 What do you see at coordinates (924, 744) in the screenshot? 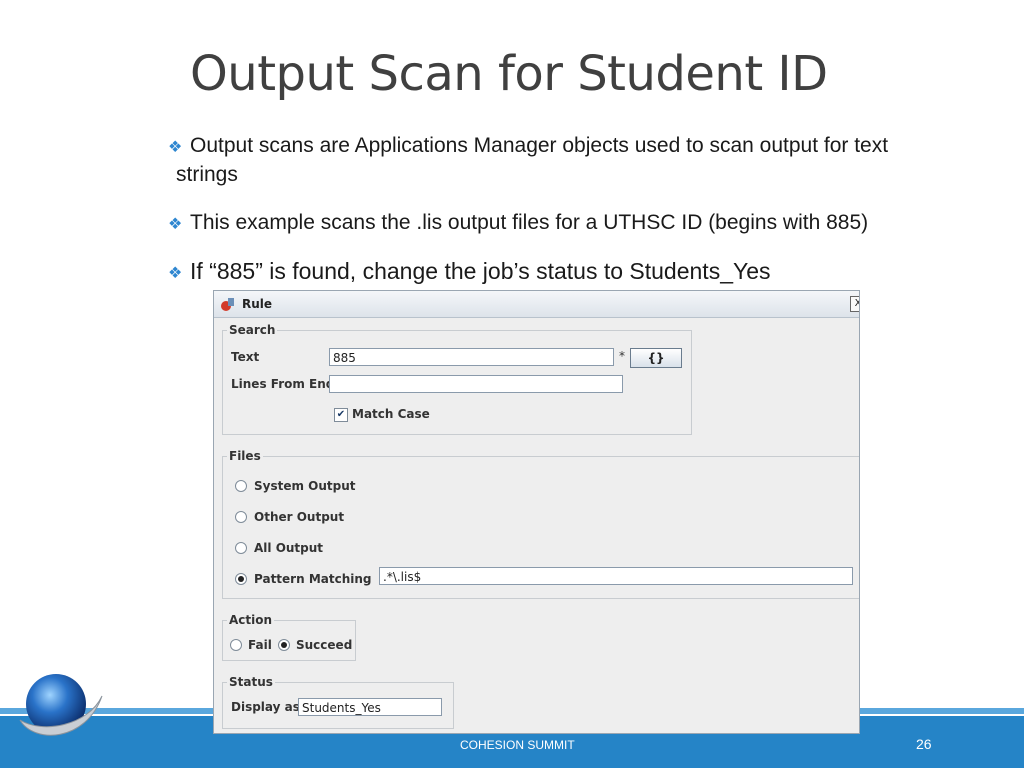
I see `page-number: 26` at bounding box center [924, 744].